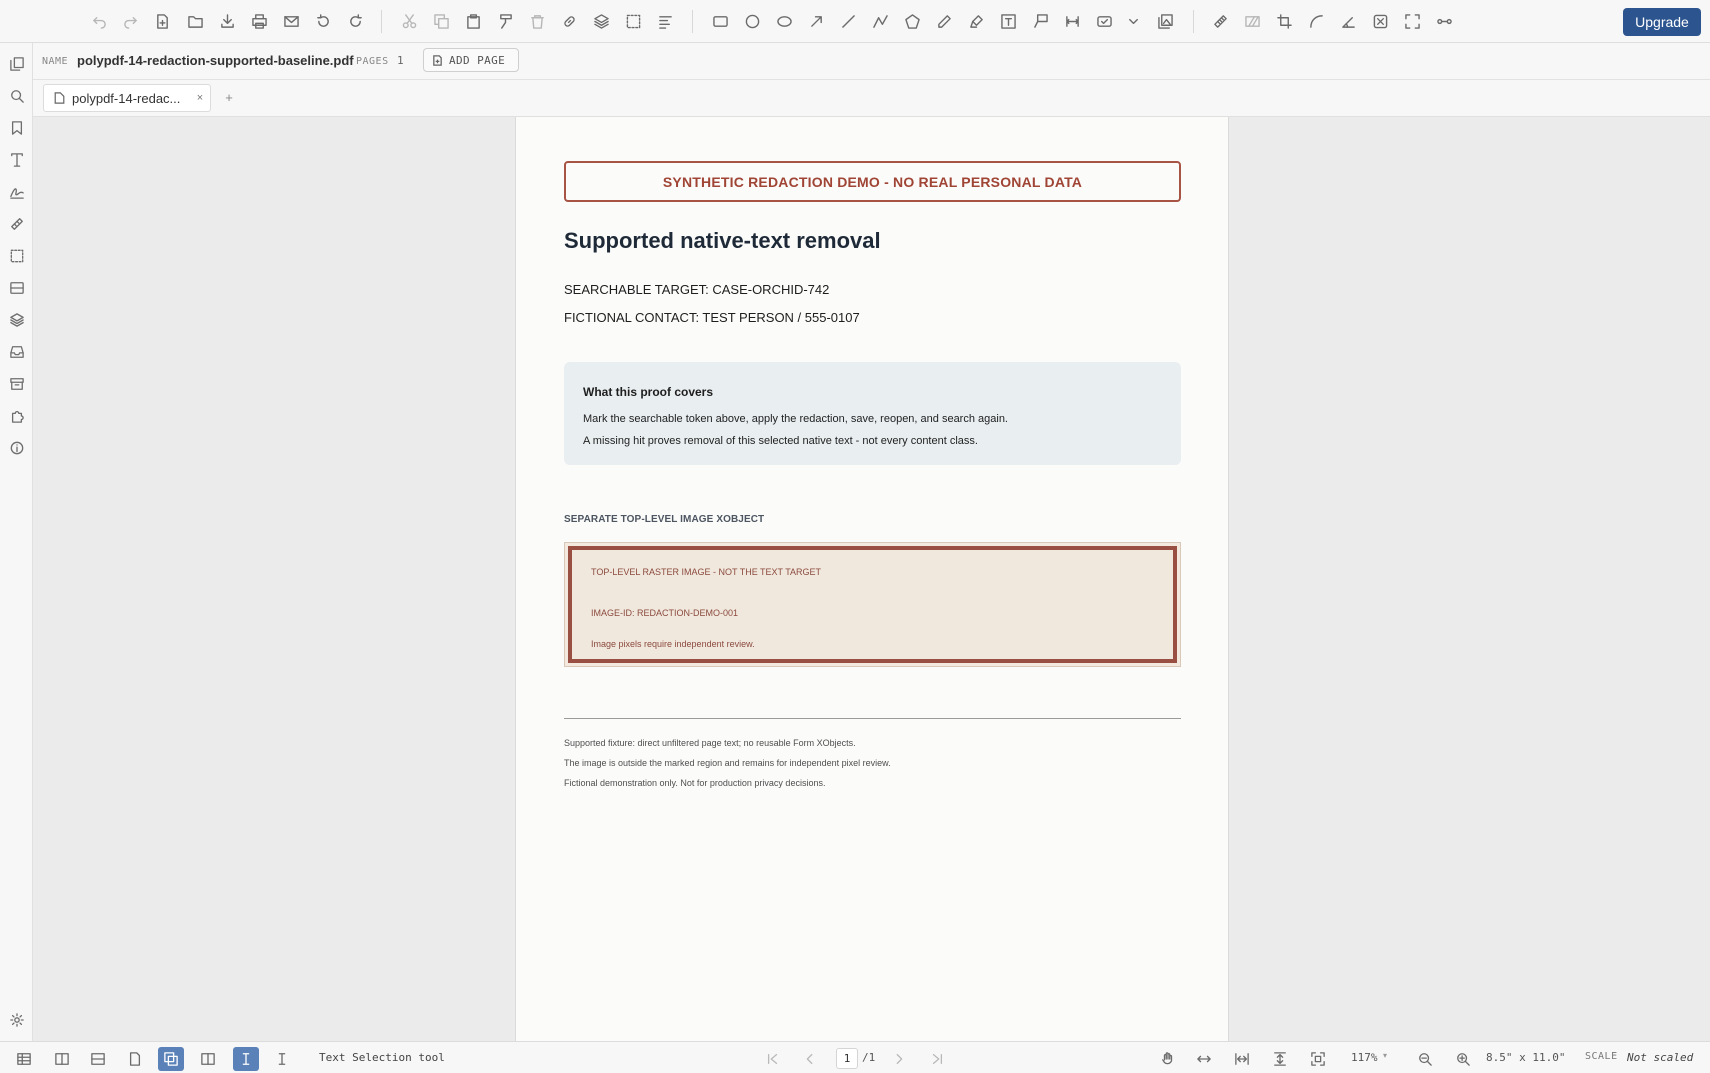 This screenshot has width=1710, height=1073. I want to click on tab-close-button: ×, so click(200, 98).